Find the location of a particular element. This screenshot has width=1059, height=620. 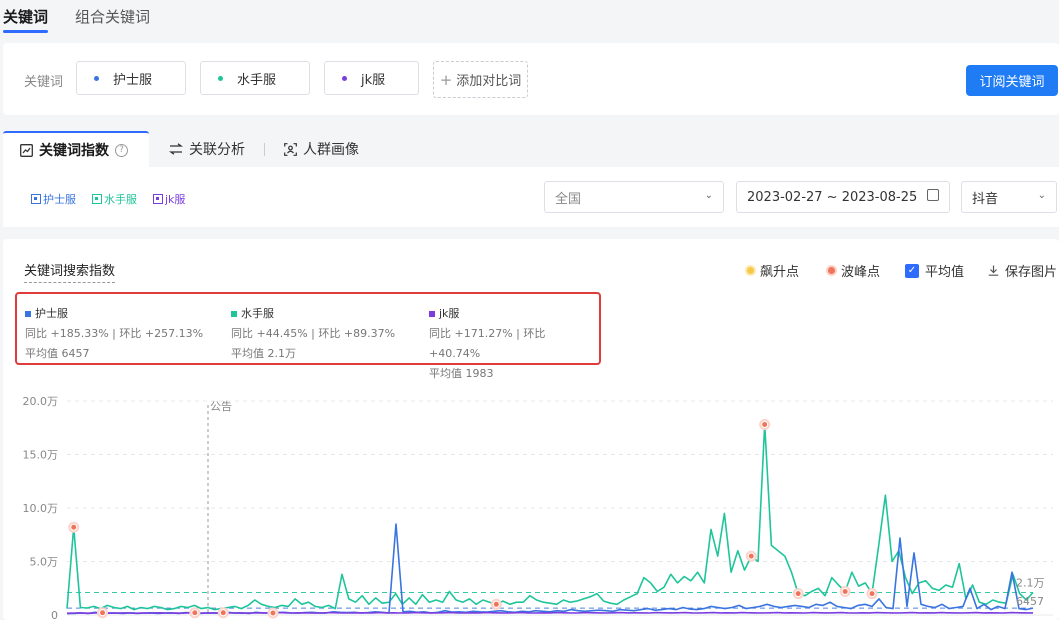

tab-label: 人群画像 is located at coordinates (331, 150).